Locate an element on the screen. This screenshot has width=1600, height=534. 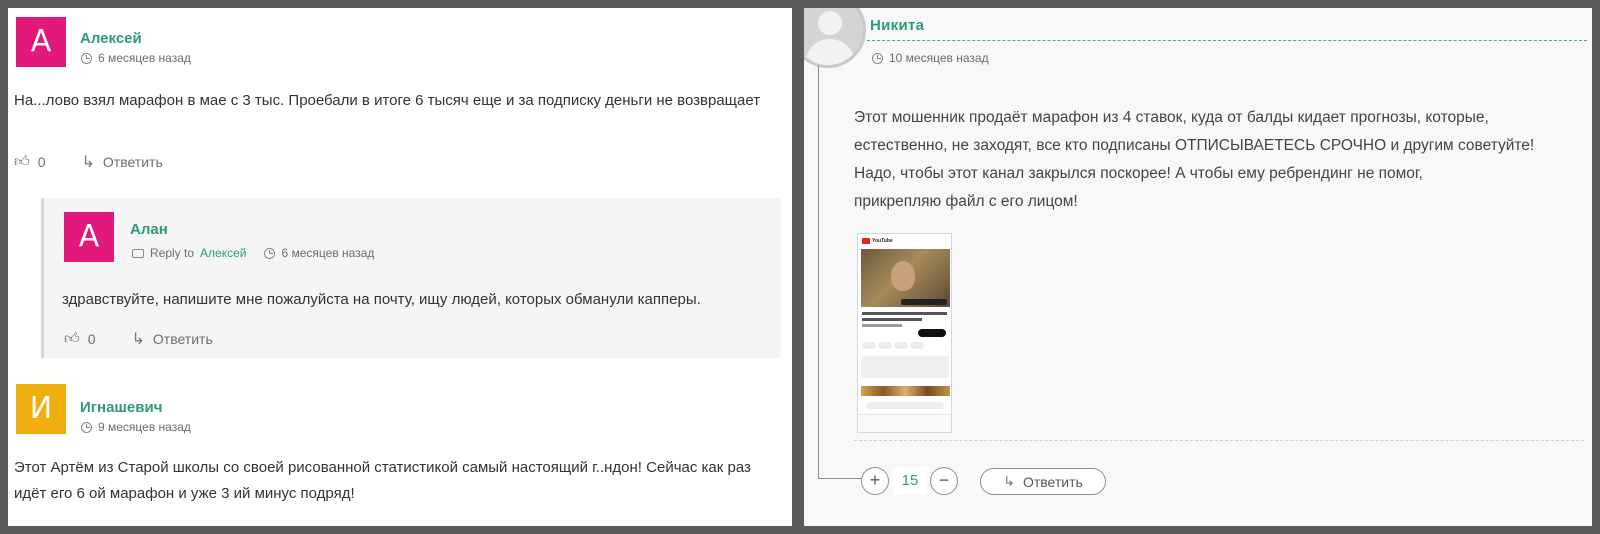
comment-author: Никита is located at coordinates (897, 25).